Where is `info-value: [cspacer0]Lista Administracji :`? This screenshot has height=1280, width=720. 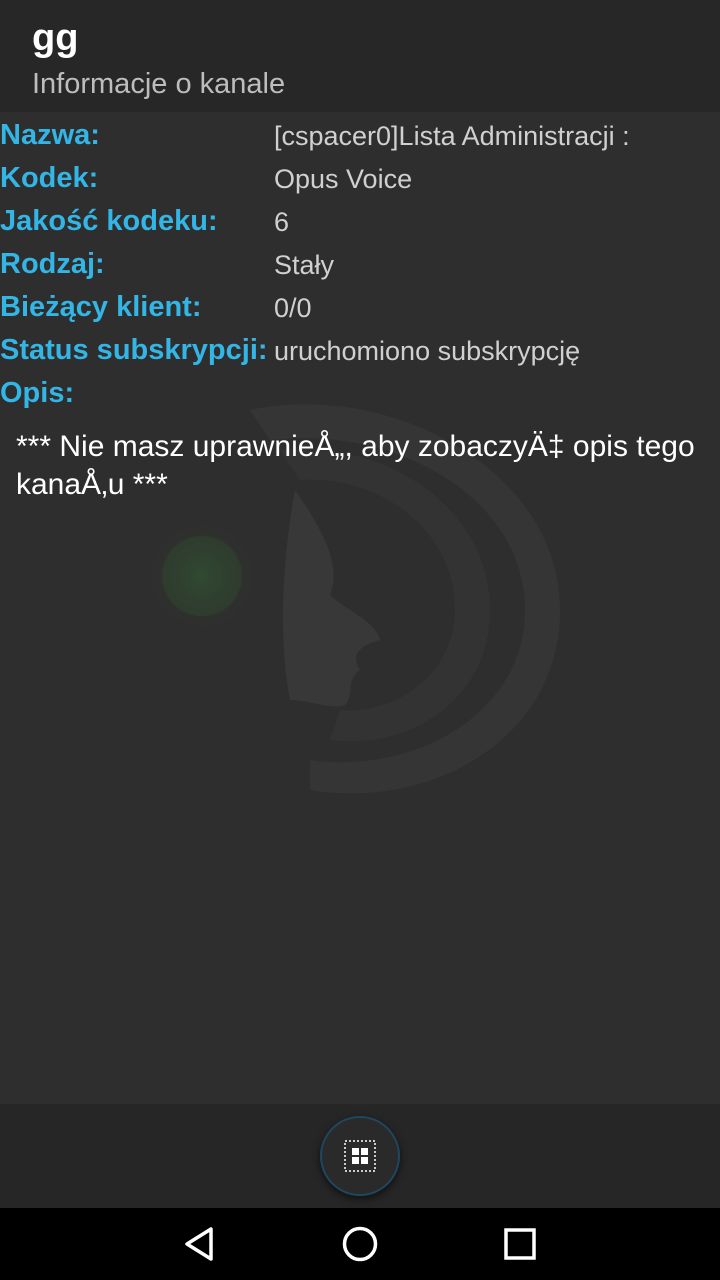 info-value: [cspacer0]Lista Administracji : is located at coordinates (452, 136).